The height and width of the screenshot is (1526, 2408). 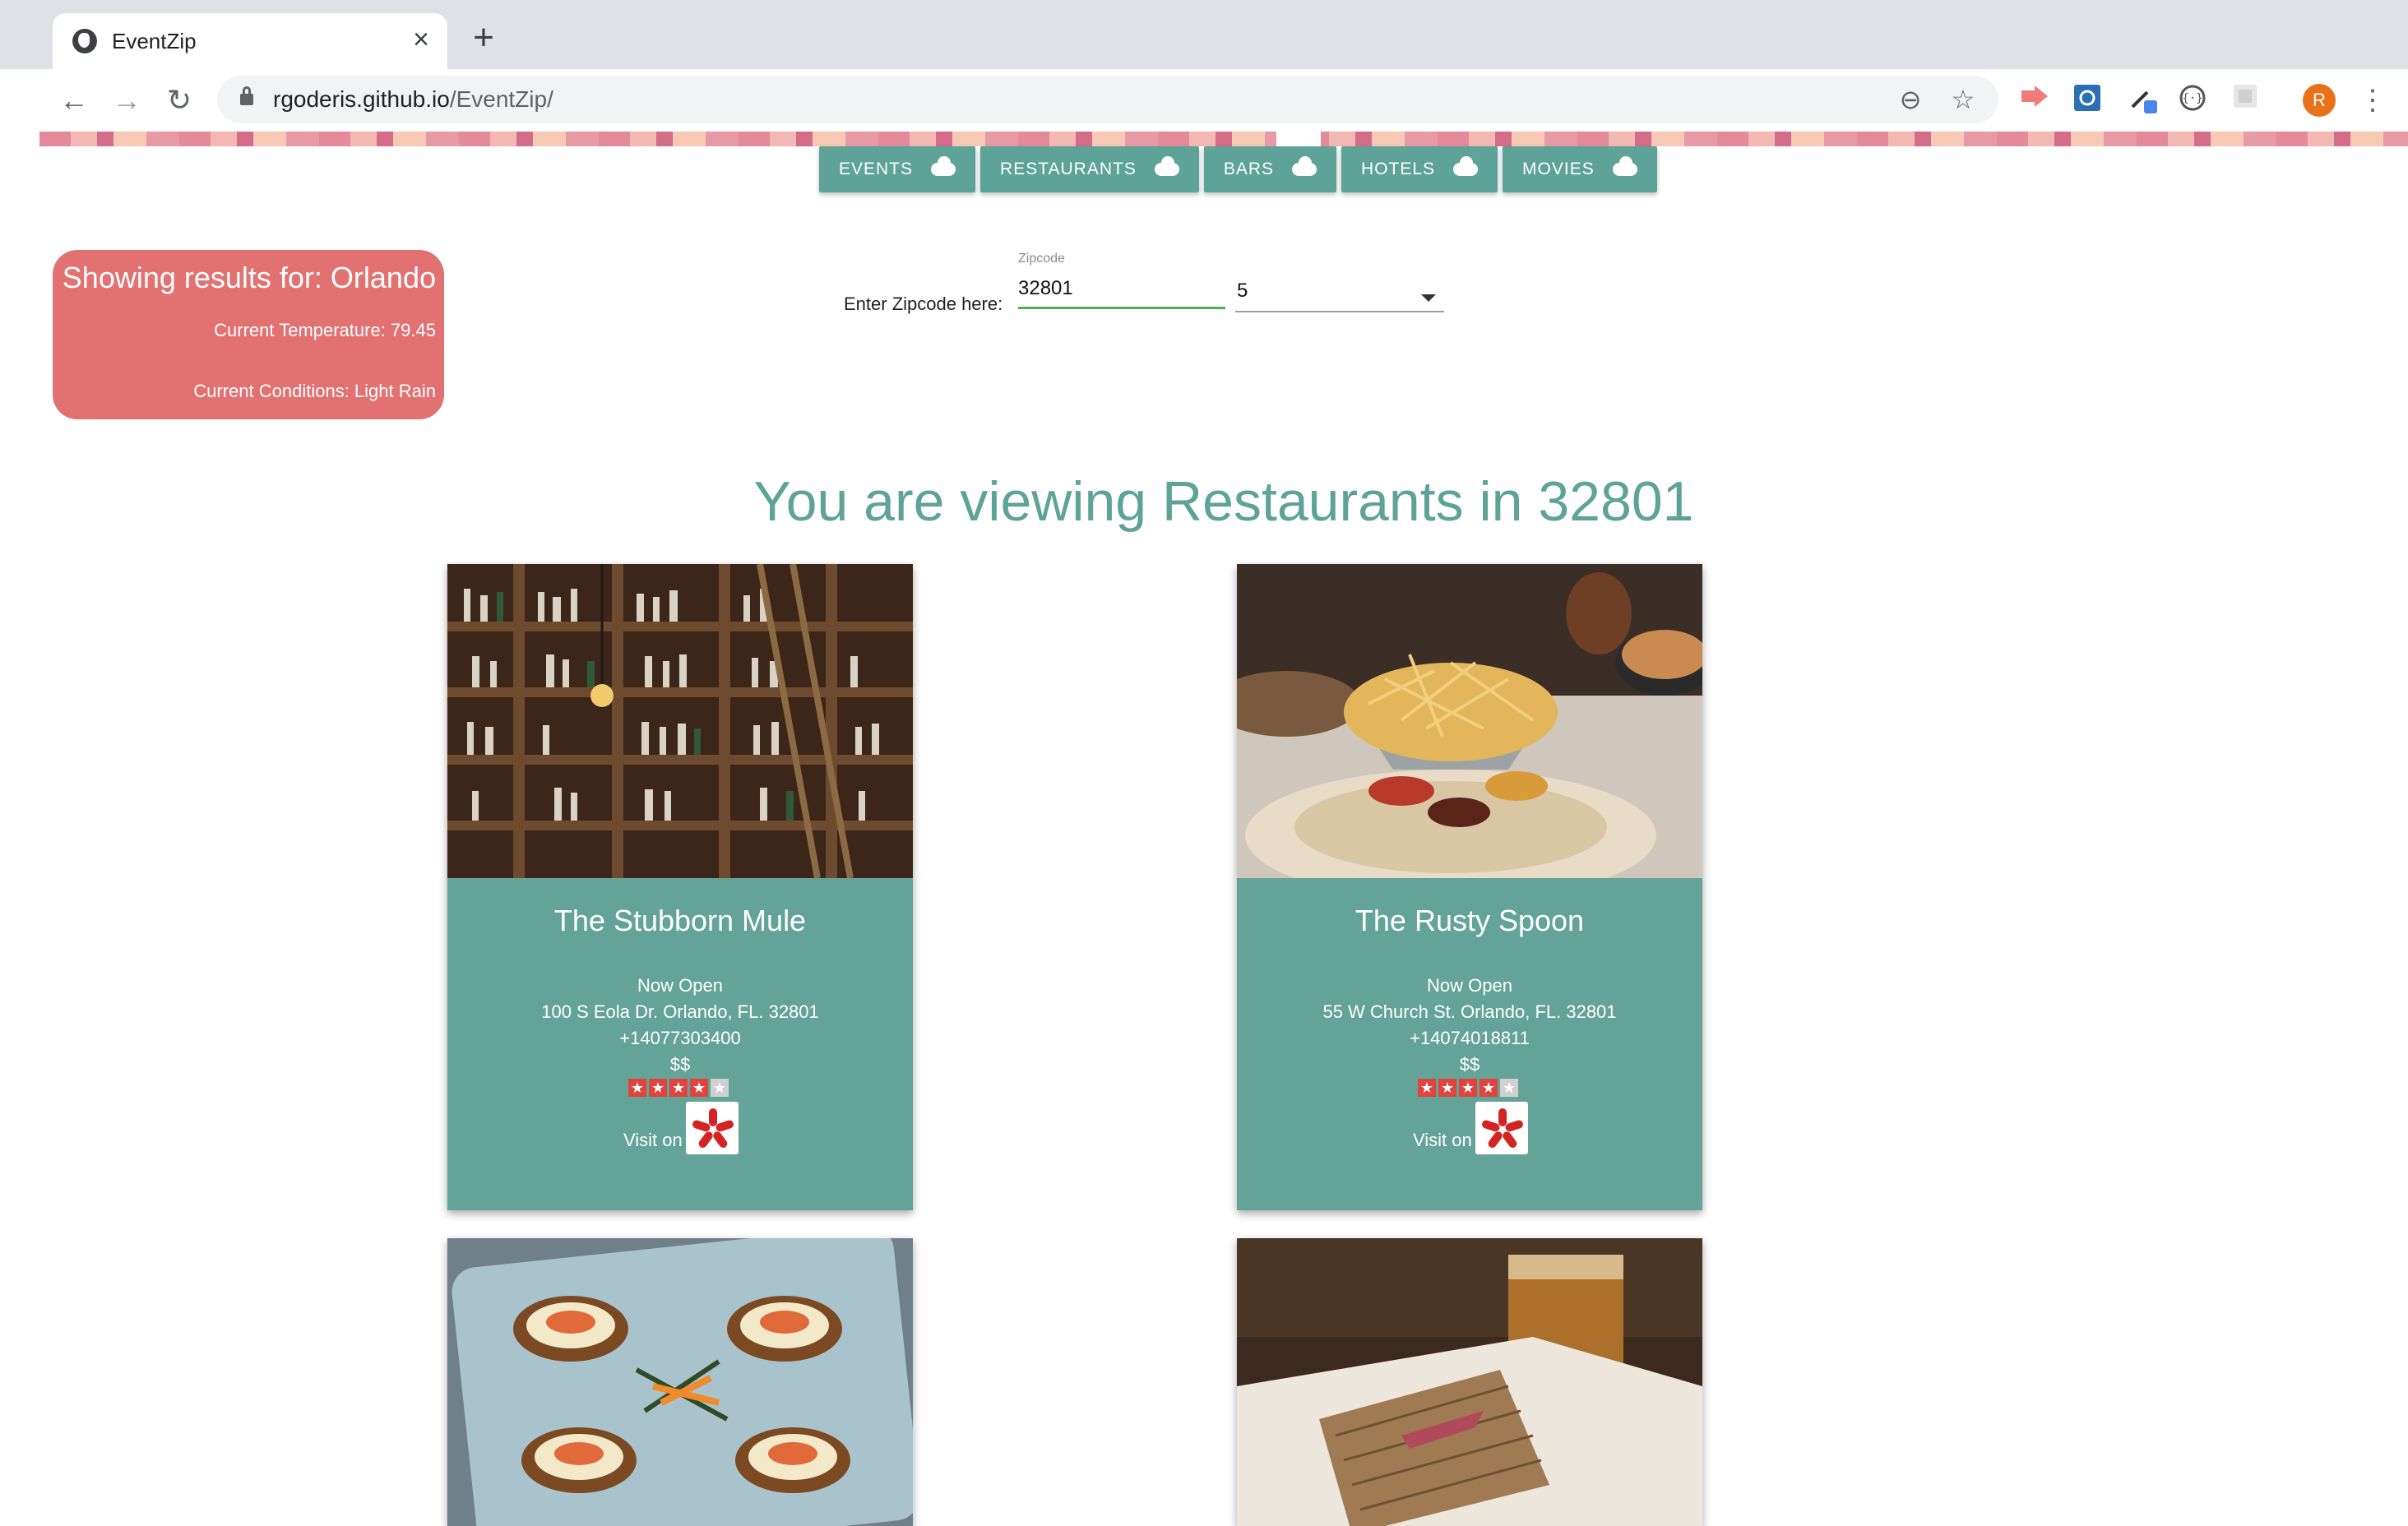 I want to click on restaurants-button: RESTAURANTS, so click(x=1089, y=169).